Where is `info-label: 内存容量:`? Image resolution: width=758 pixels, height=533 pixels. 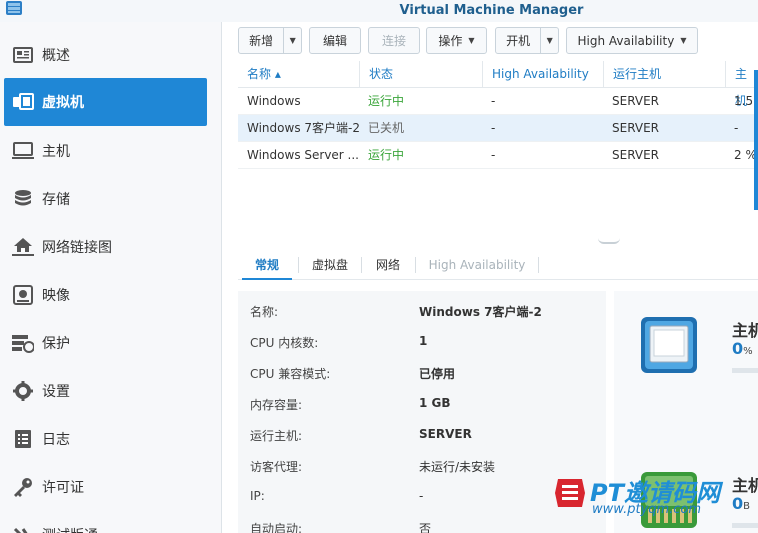 info-label: 内存容量: is located at coordinates (276, 405).